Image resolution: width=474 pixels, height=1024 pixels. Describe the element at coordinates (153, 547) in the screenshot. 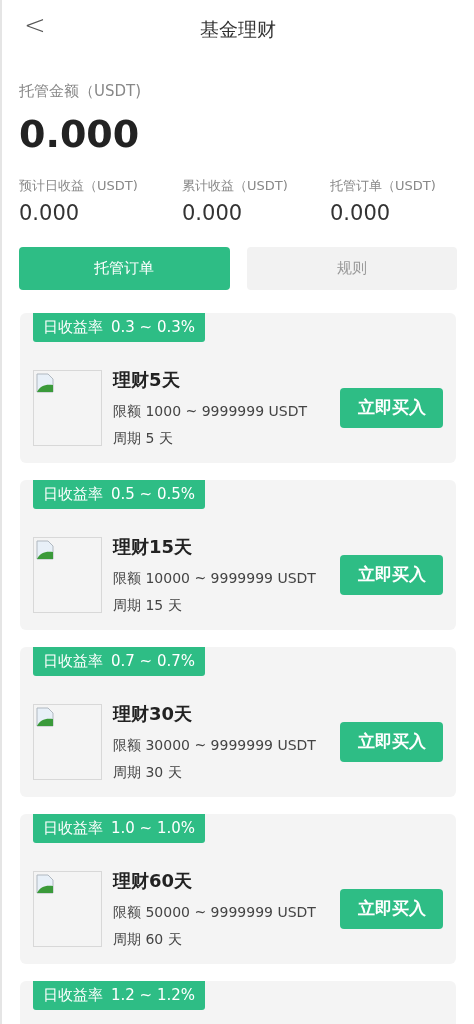

I see `product-name: 理财15天` at that location.